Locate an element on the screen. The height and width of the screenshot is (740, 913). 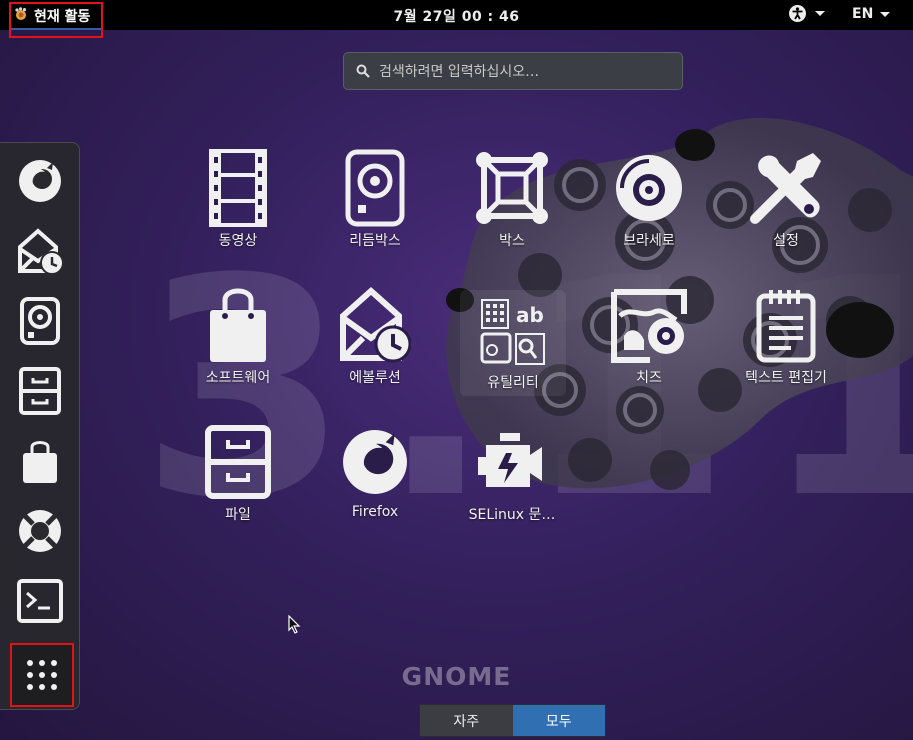
app-rhythmbox: 리듬박스 is located at coordinates (375, 199).